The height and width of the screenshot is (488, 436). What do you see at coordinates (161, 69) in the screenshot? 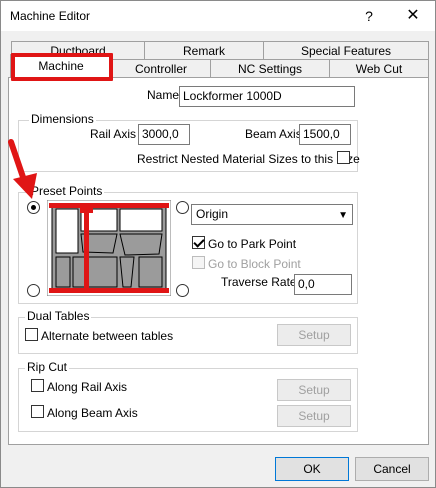
I see `tab-controller: Controller` at bounding box center [161, 69].